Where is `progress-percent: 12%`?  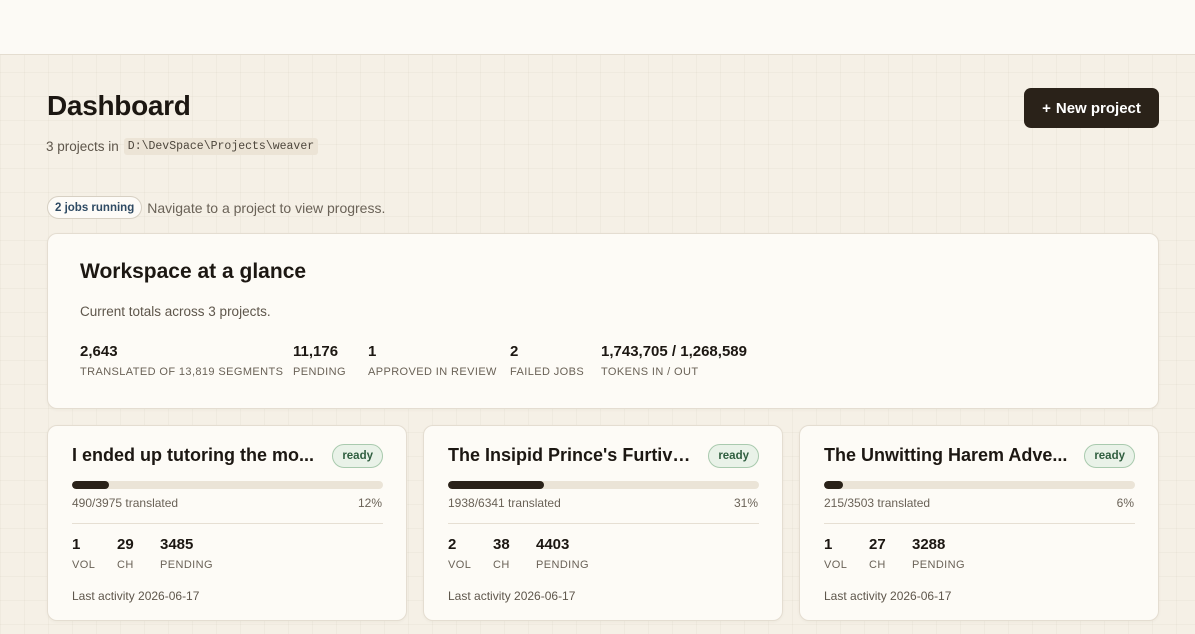 progress-percent: 12% is located at coordinates (369, 503).